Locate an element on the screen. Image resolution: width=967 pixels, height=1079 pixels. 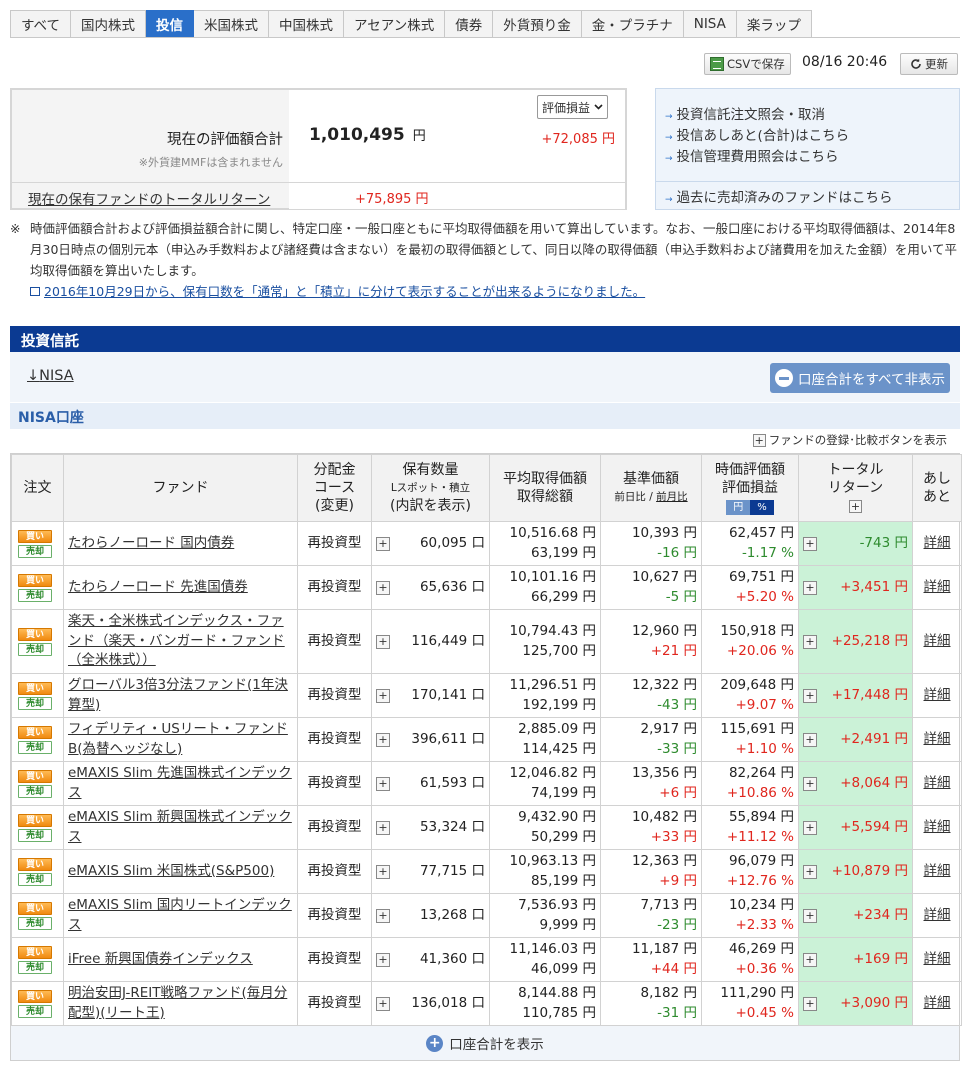
fund-name-link: たわらノーロード 先進国債券 is located at coordinates (158, 587).